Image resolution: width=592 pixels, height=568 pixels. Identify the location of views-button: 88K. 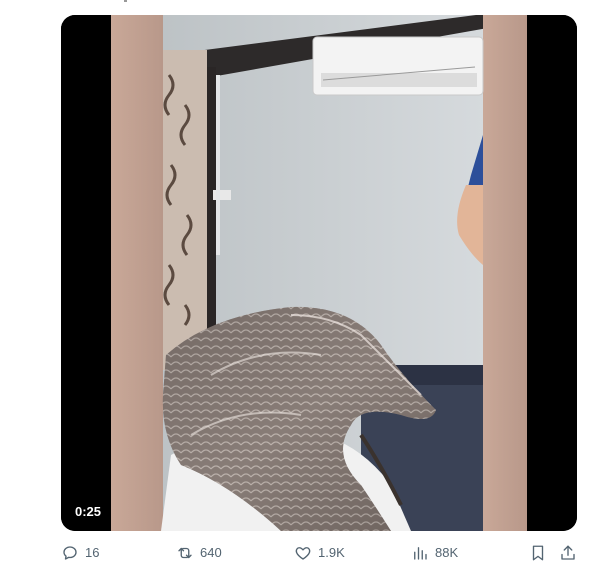
(434, 553).